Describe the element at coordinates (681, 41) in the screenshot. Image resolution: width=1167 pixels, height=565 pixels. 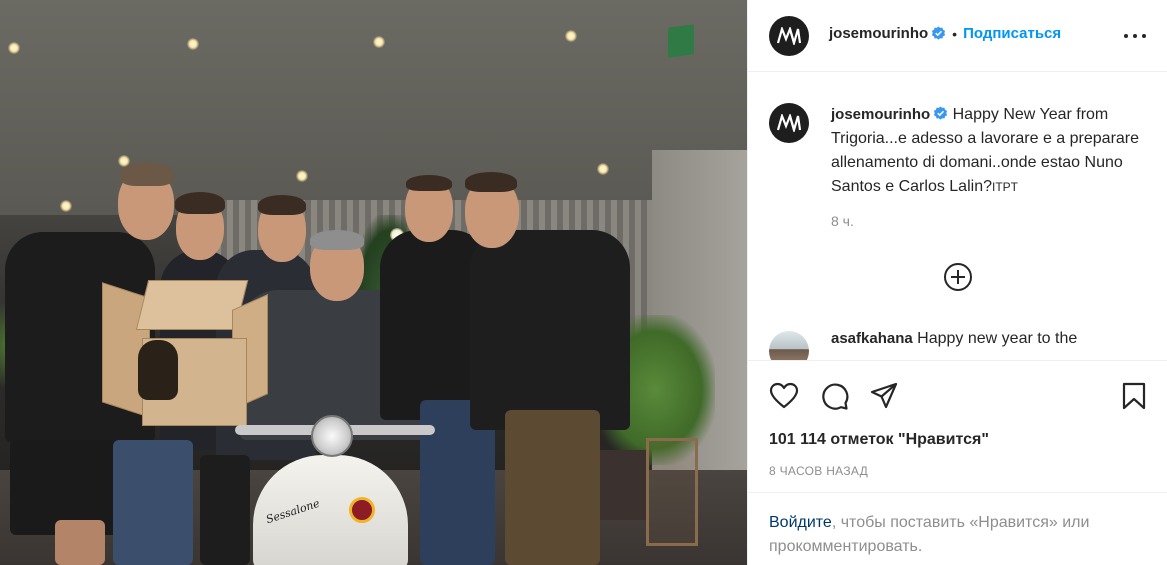
I see `exit-sign` at that location.